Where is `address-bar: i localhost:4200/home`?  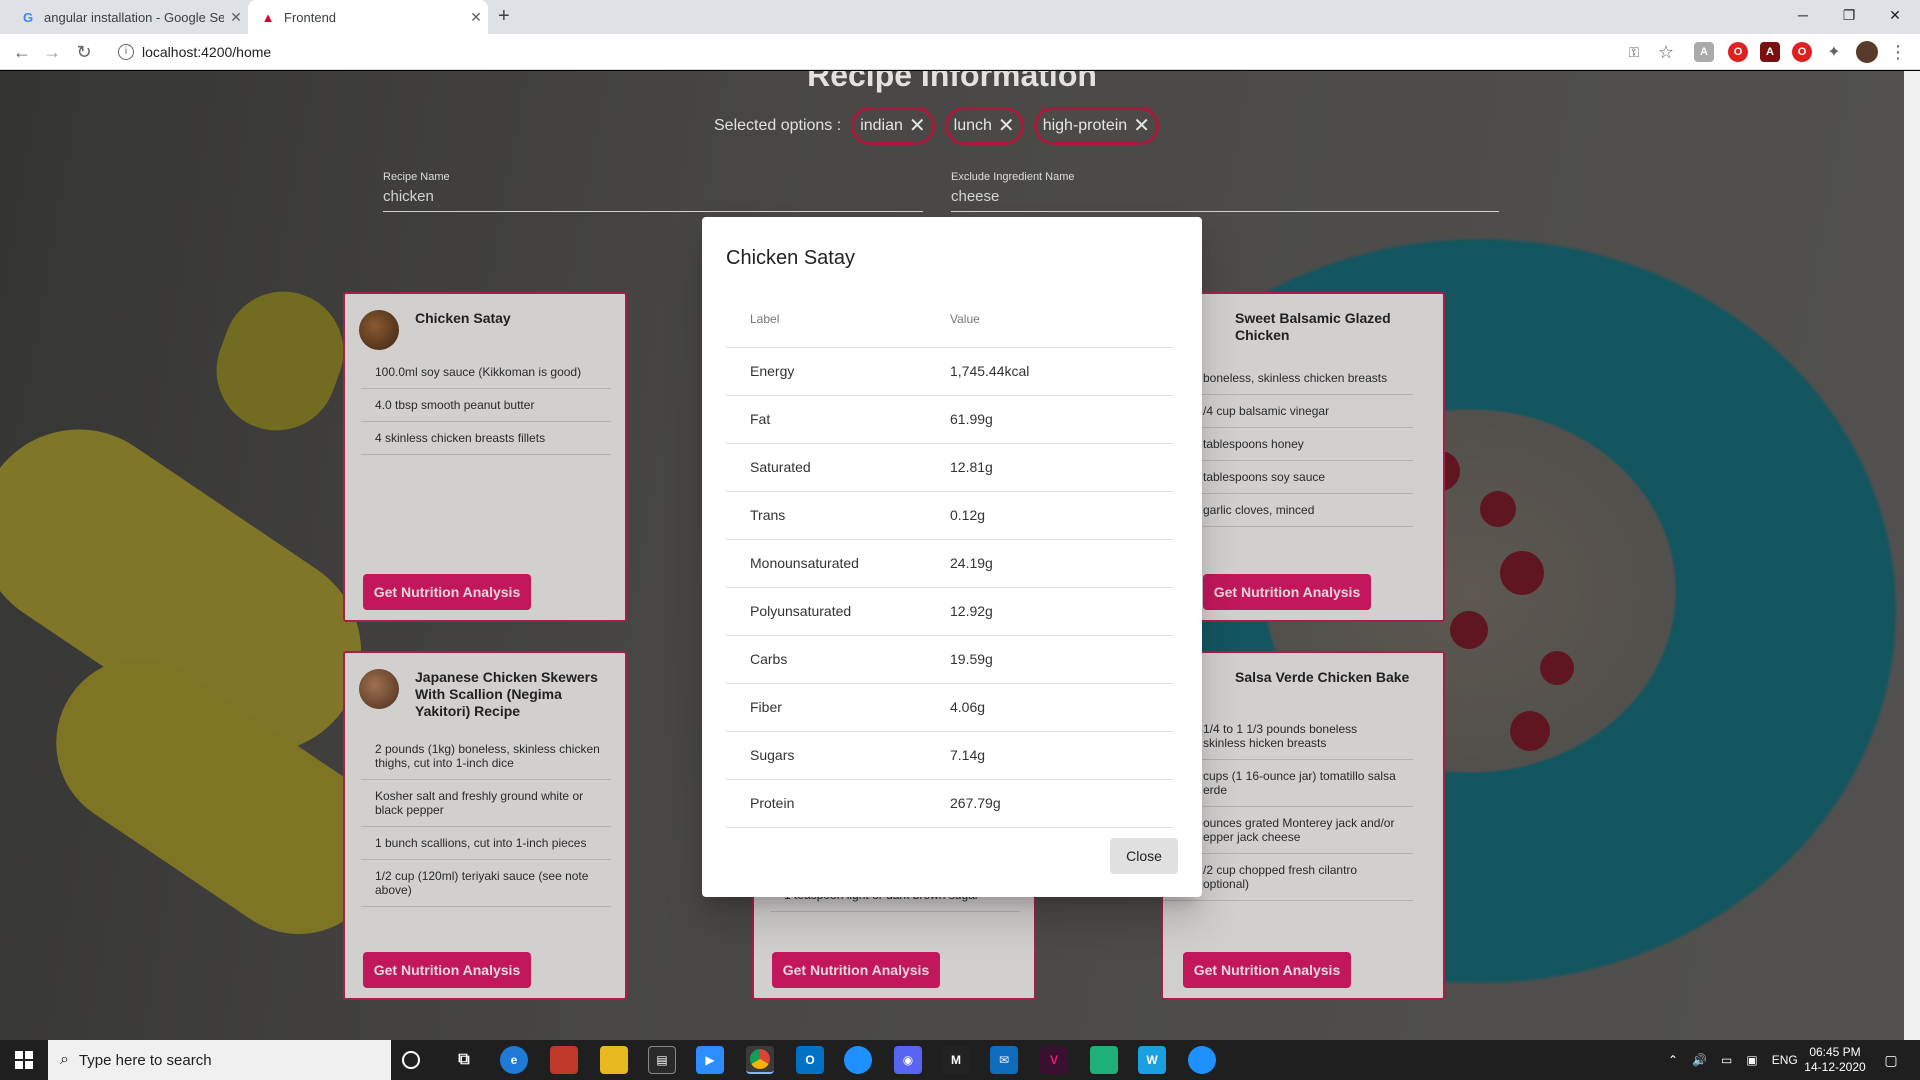
address-bar: i localhost:4200/home is located at coordinates (887, 52).